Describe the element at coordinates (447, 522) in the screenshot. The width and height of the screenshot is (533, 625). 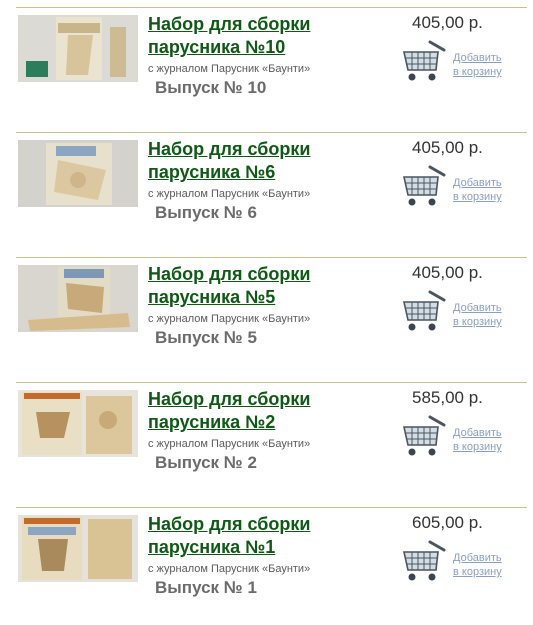
I see `product-price: 605,00 р.` at that location.